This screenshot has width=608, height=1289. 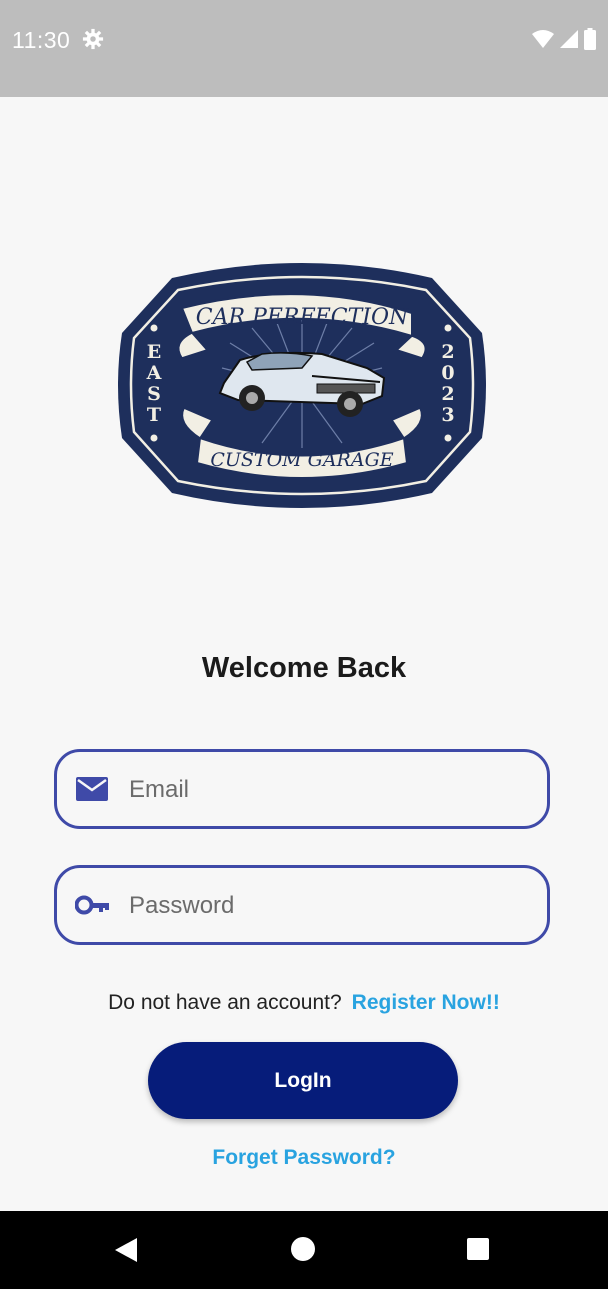 What do you see at coordinates (225, 1002) in the screenshot?
I see `register-prompt: Do not have an account?` at bounding box center [225, 1002].